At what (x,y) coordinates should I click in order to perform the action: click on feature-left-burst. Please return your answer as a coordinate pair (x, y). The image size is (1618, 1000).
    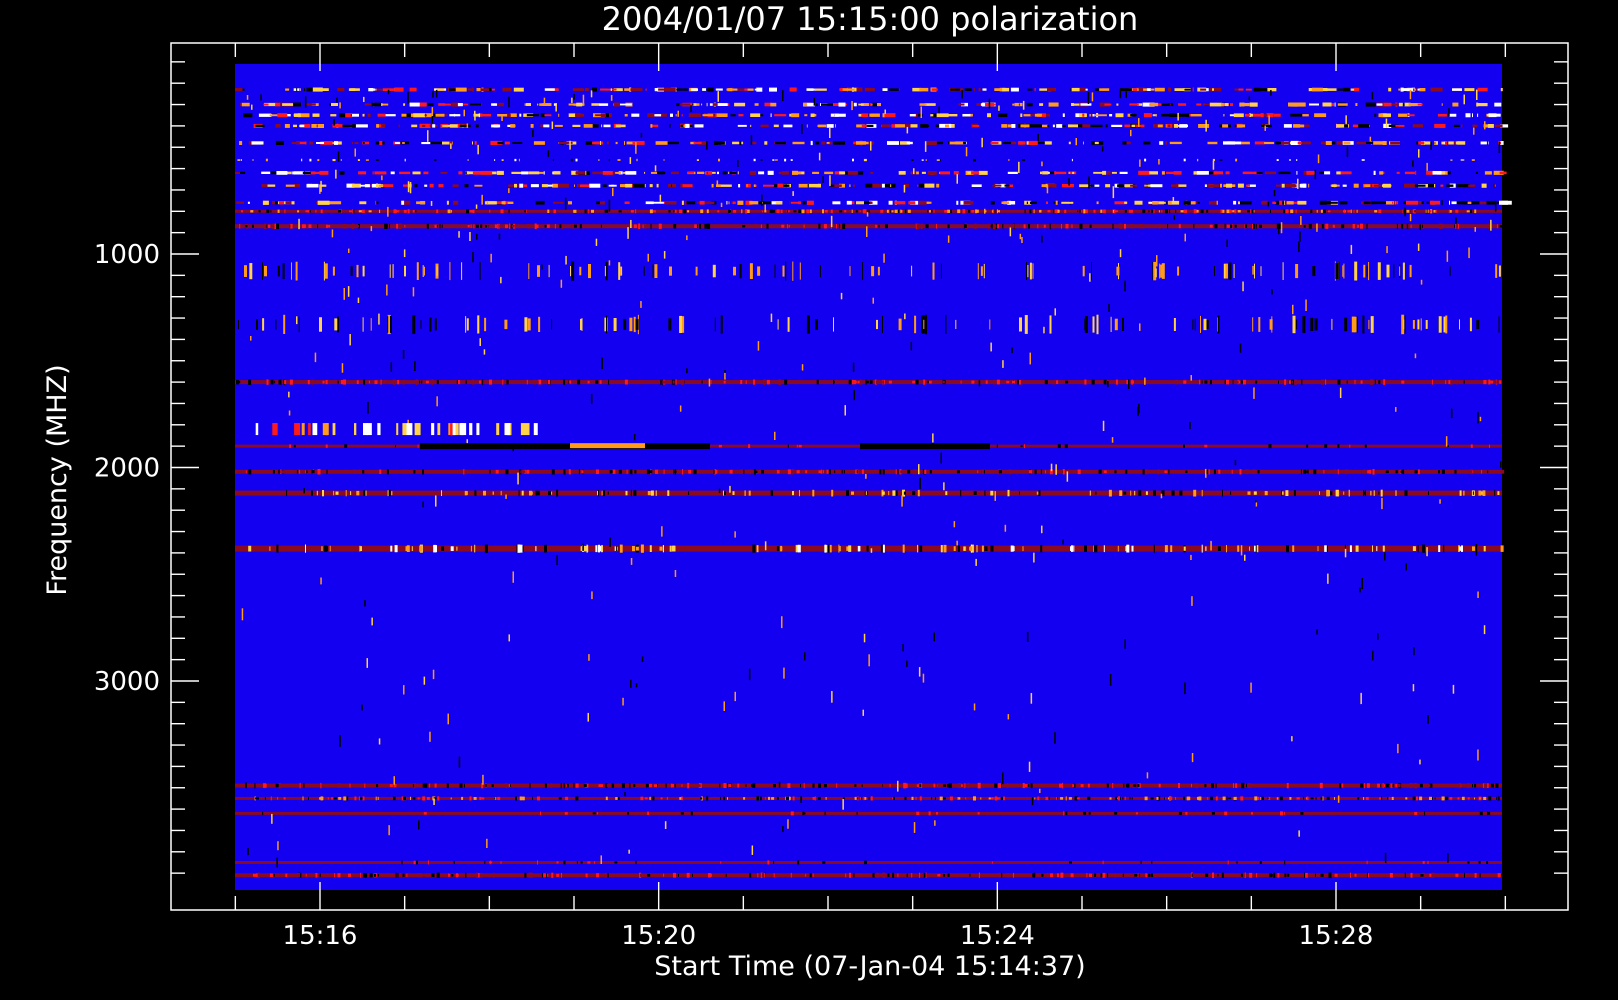
    Looking at the image, I should click on (523, 429).